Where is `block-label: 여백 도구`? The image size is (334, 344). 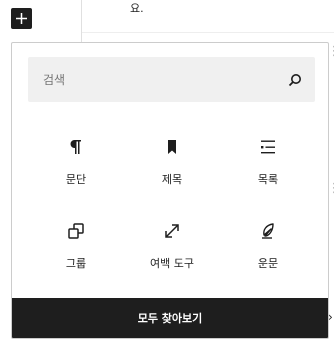 block-label: 여백 도구 is located at coordinates (172, 263).